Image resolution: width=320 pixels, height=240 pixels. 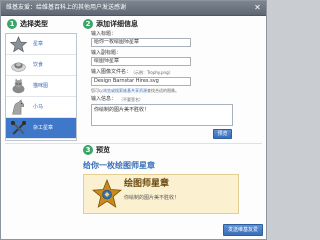 What do you see at coordinates (104, 99) in the screenshot?
I see `message-label: 输入信息：` at bounding box center [104, 99].